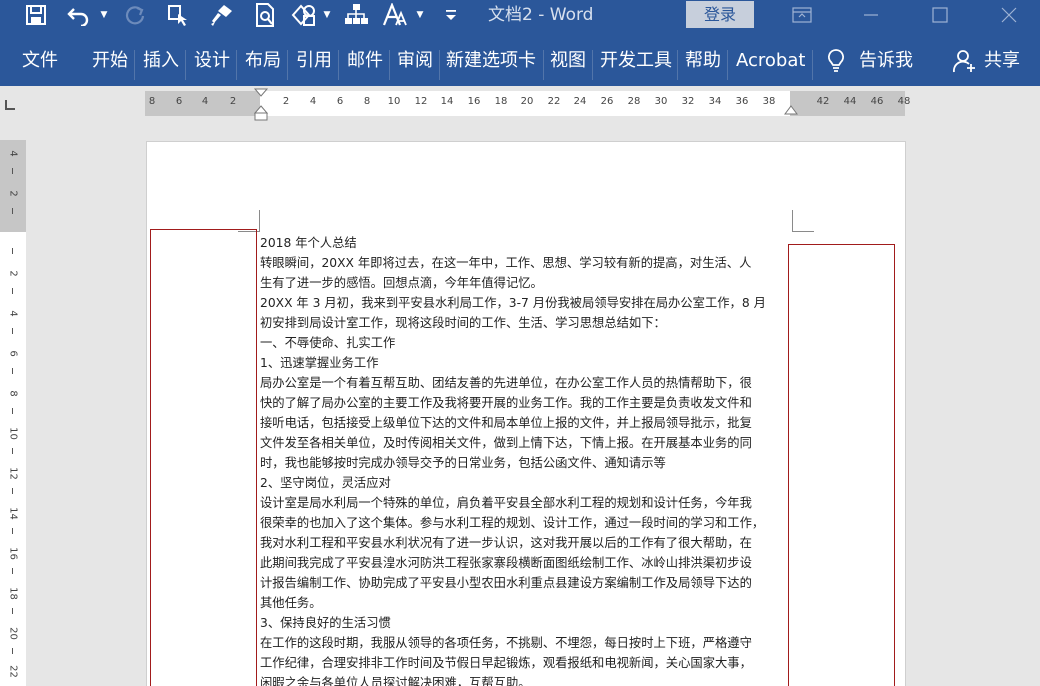  What do you see at coordinates (703, 58) in the screenshot?
I see `tab-help: 帮助` at bounding box center [703, 58].